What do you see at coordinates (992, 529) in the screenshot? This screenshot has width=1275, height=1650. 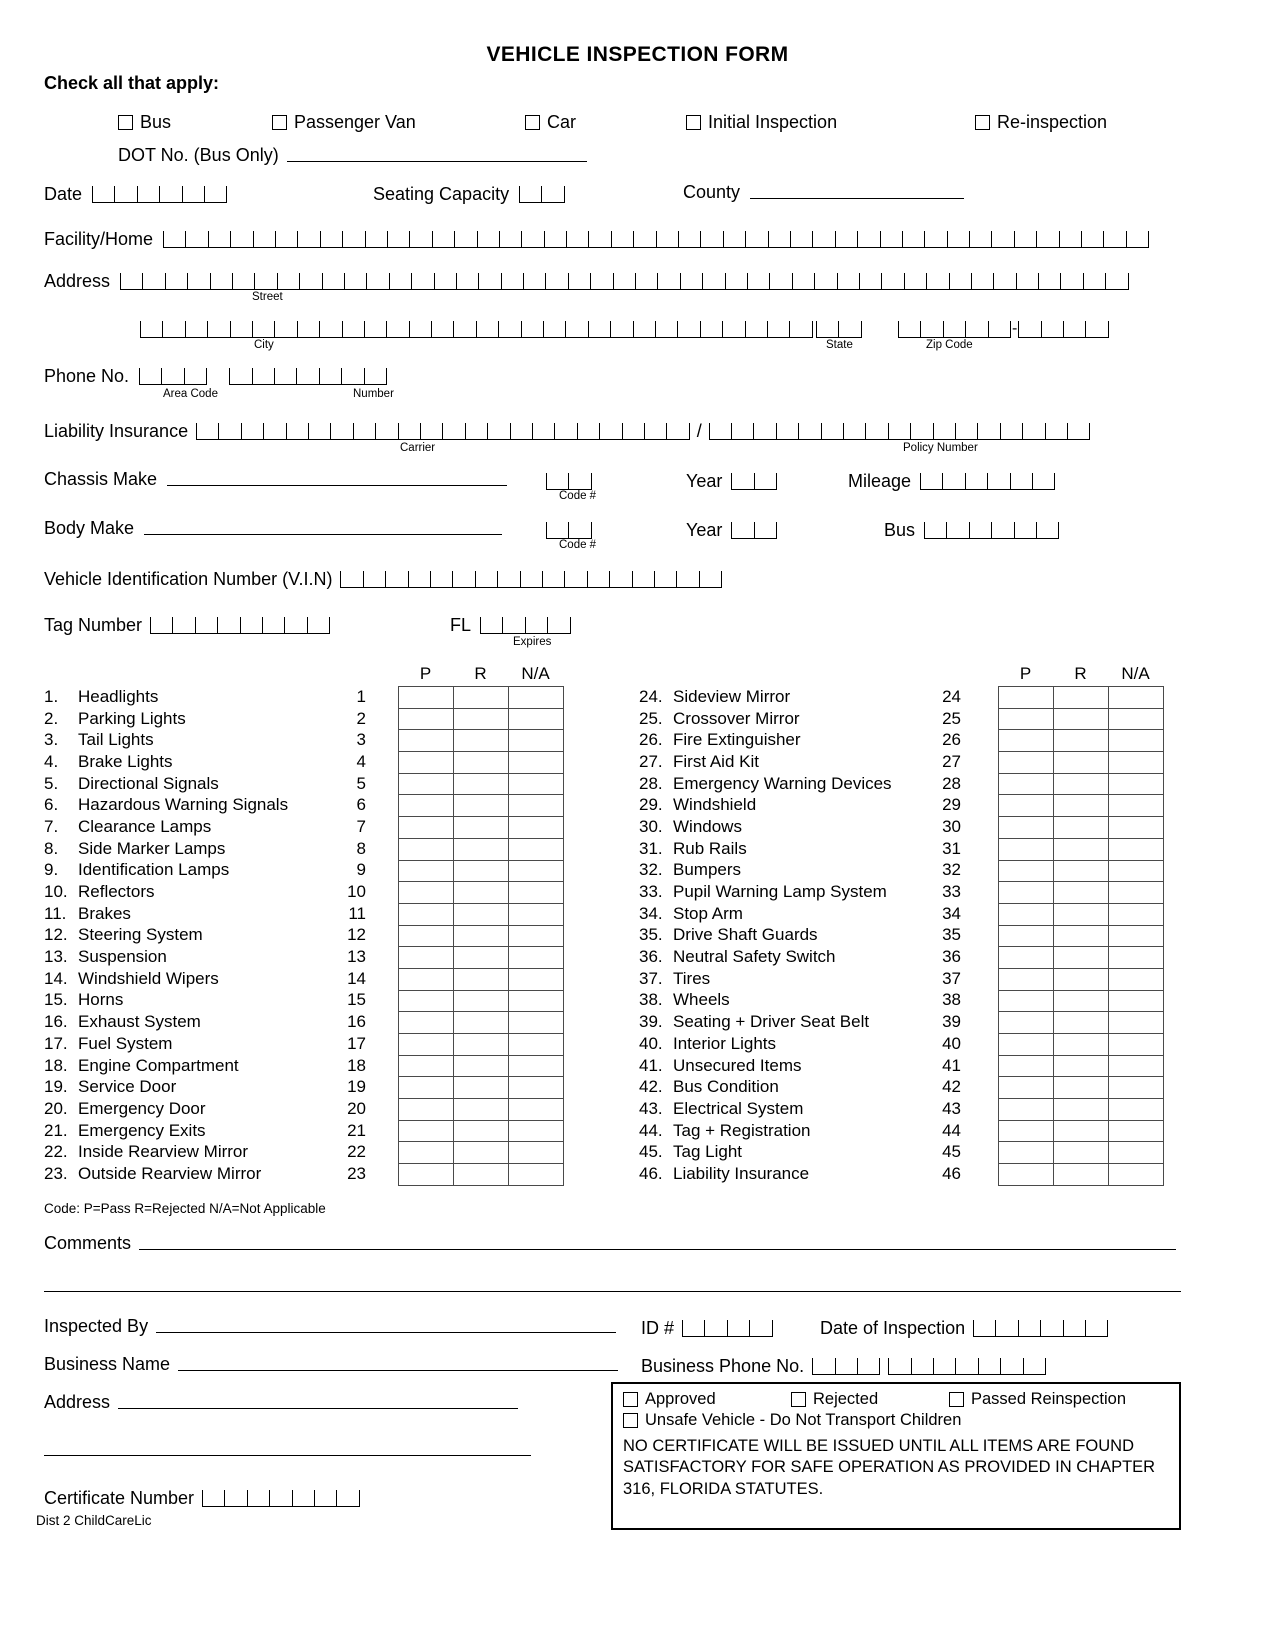 I see `bus-number-input` at bounding box center [992, 529].